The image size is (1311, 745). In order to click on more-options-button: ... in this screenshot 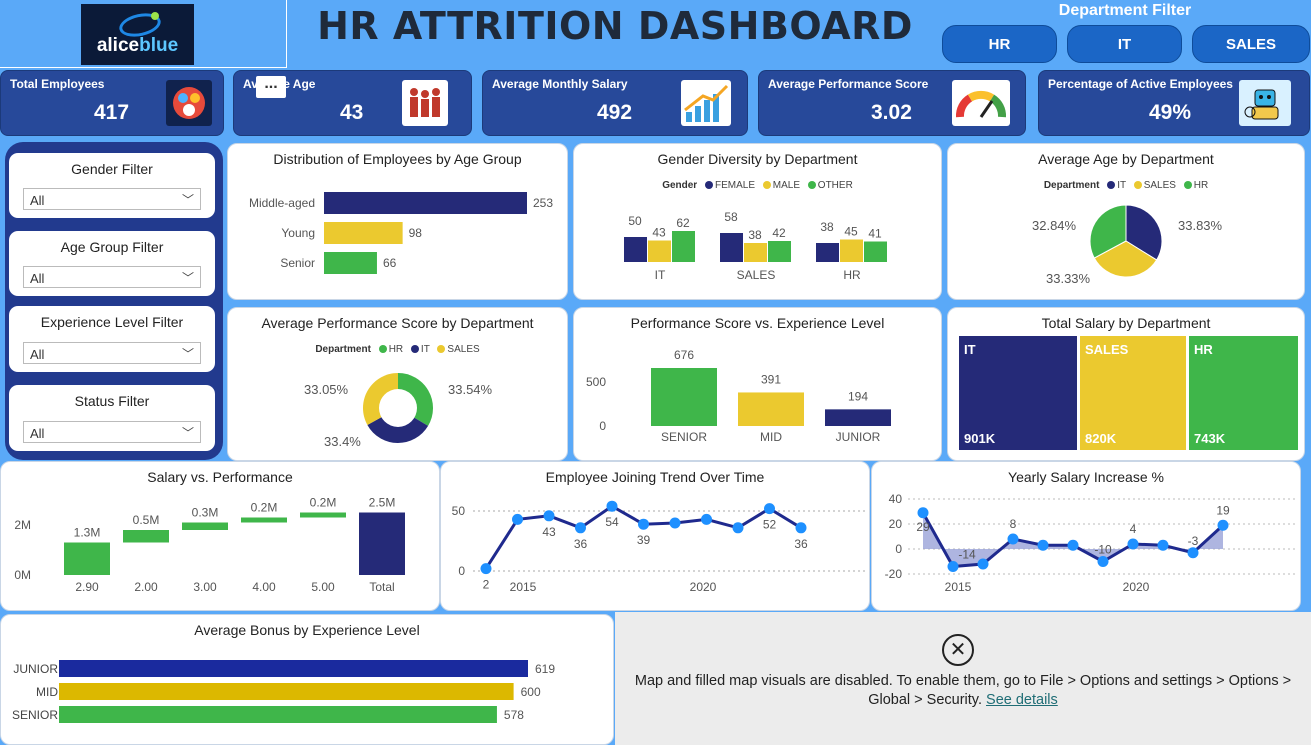, I will do `click(271, 87)`.